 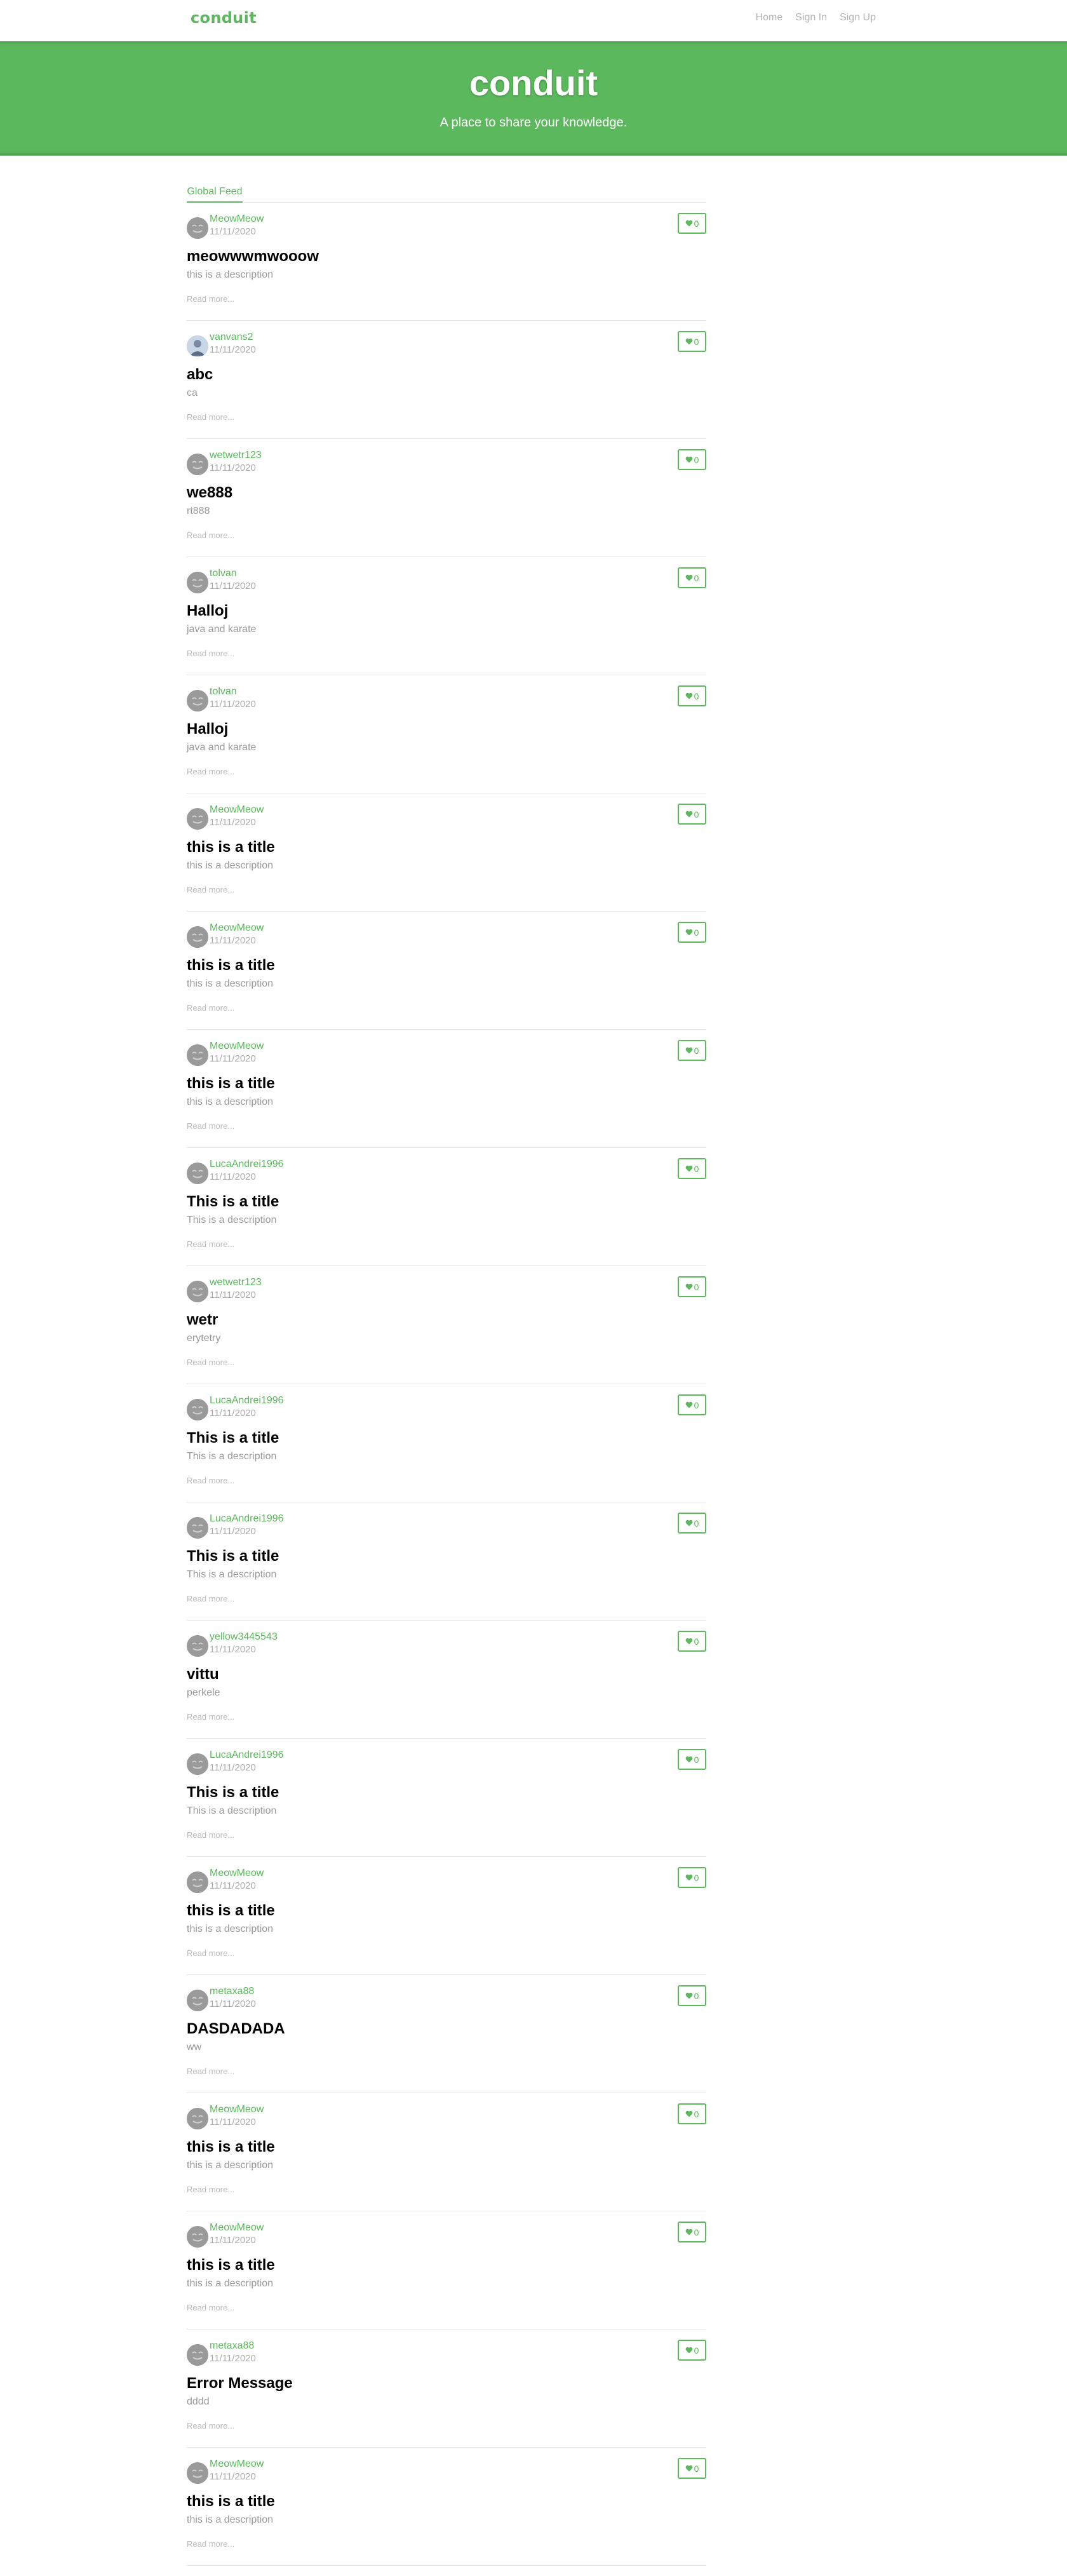 What do you see at coordinates (240, 2383) in the screenshot?
I see `article-title: Error Message` at bounding box center [240, 2383].